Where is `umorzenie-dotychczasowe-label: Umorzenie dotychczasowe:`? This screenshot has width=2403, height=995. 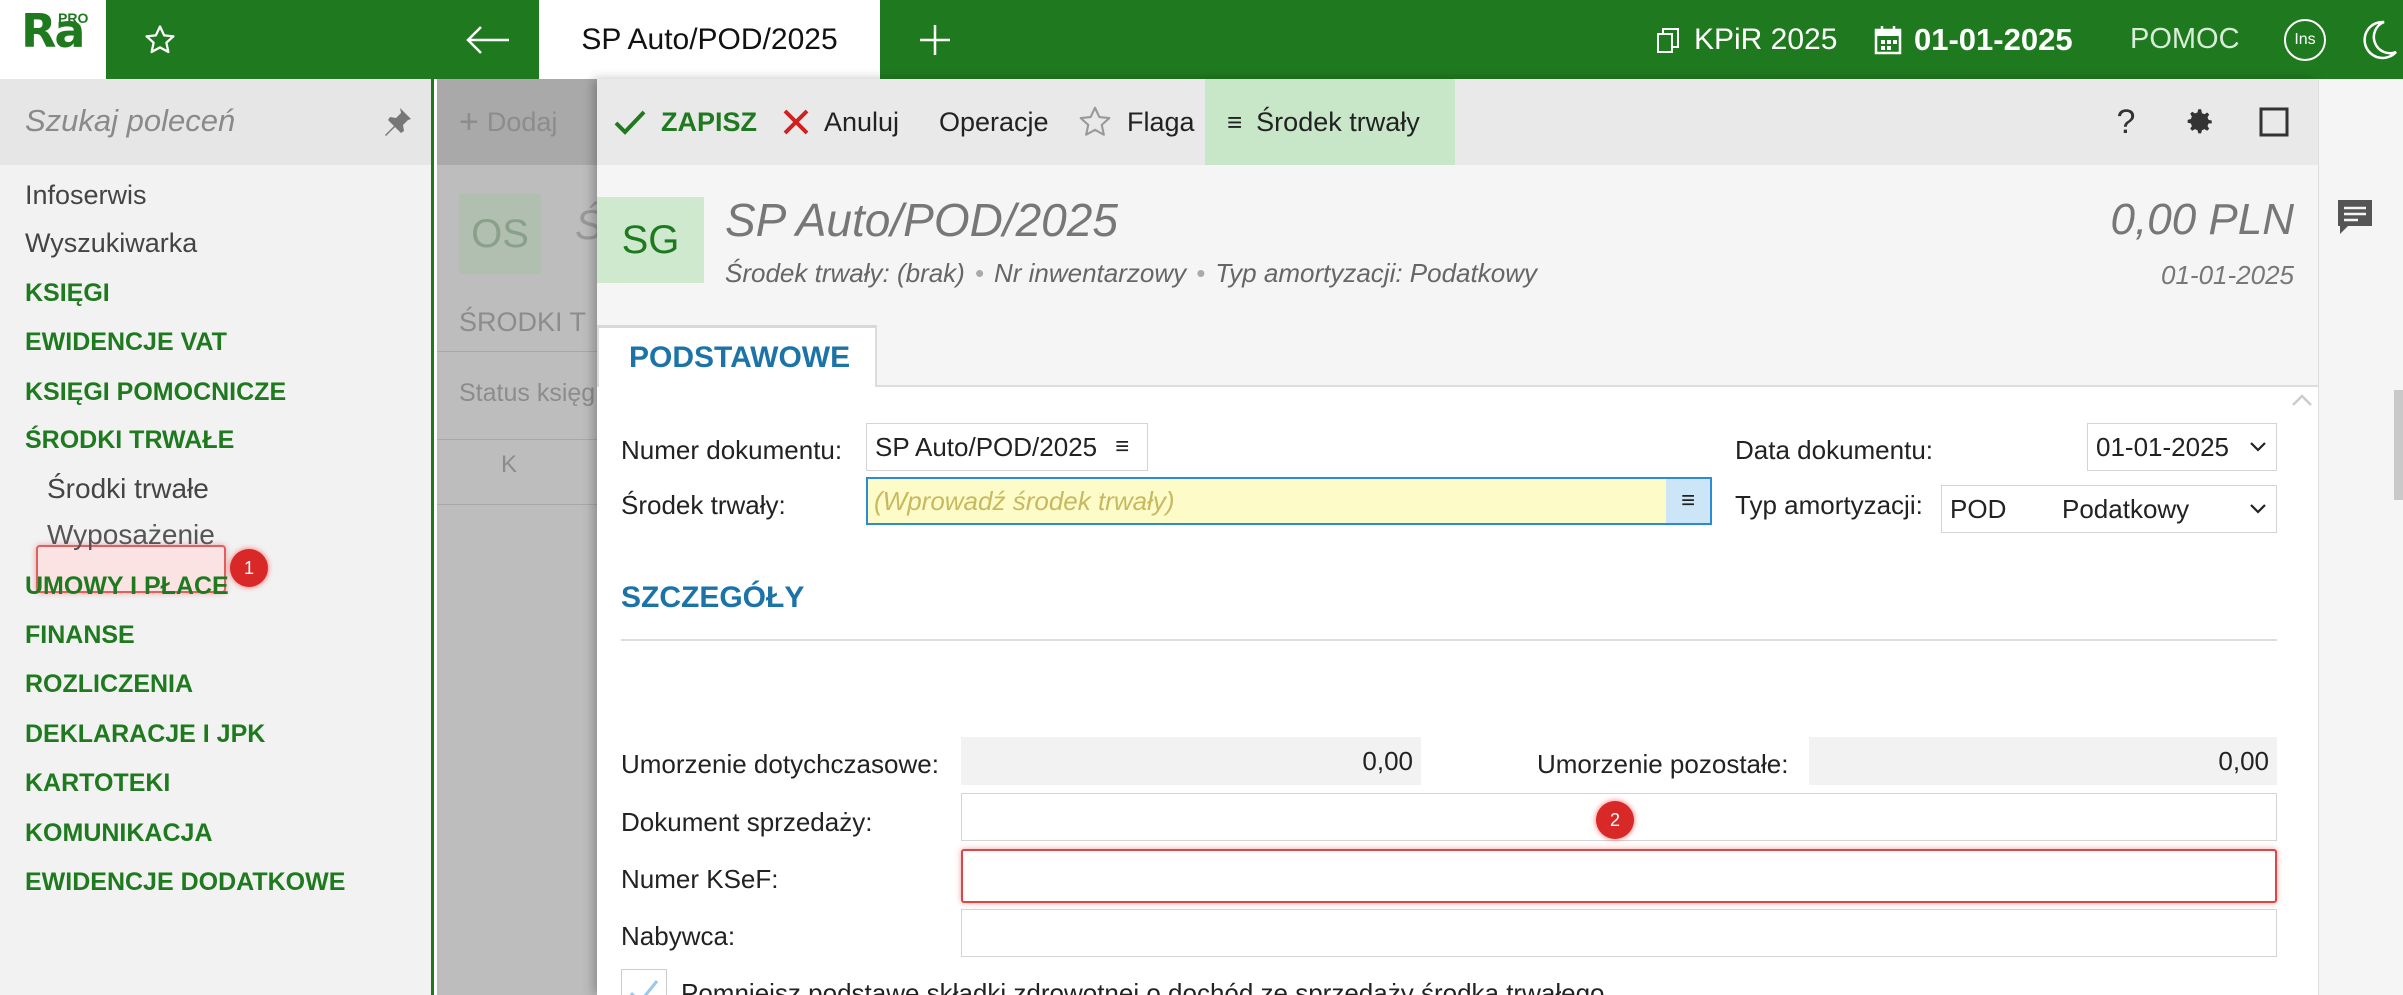
umorzenie-dotychczasowe-label: Umorzenie dotychczasowe: is located at coordinates (780, 764).